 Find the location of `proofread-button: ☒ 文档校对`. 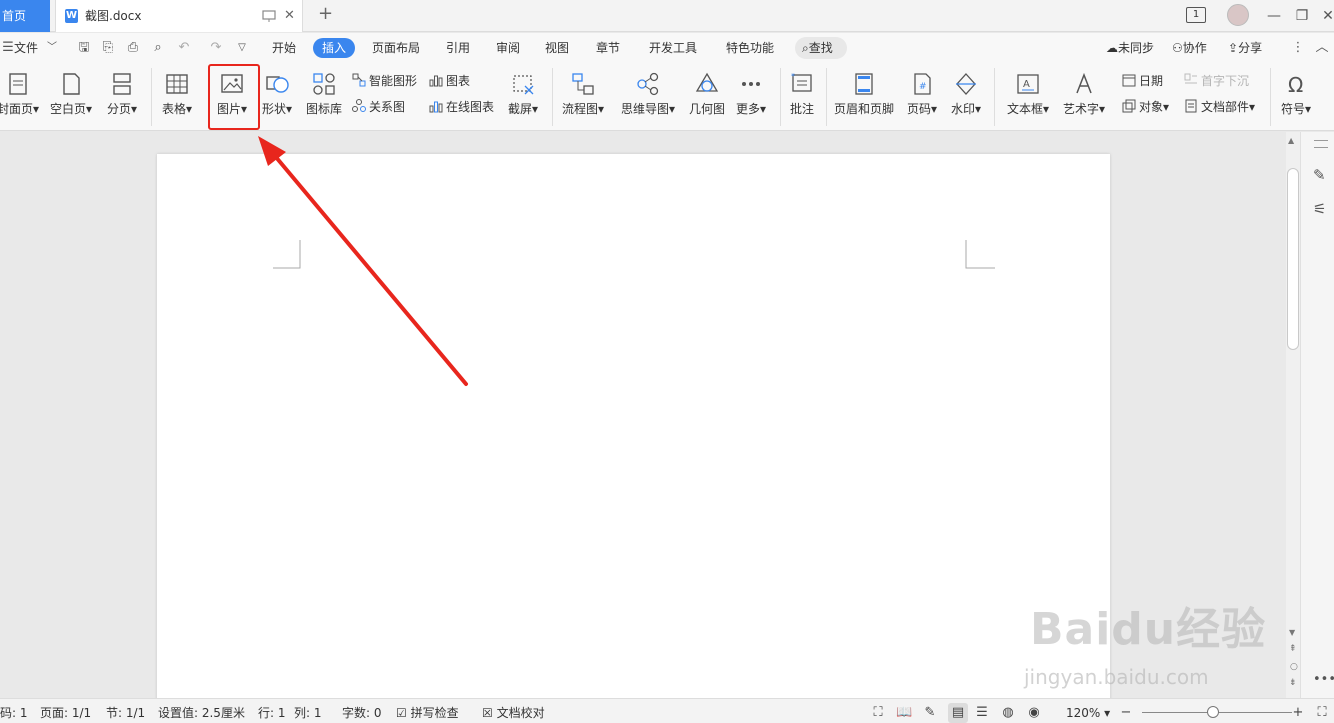

proofread-button: ☒ 文档校对 is located at coordinates (513, 713).